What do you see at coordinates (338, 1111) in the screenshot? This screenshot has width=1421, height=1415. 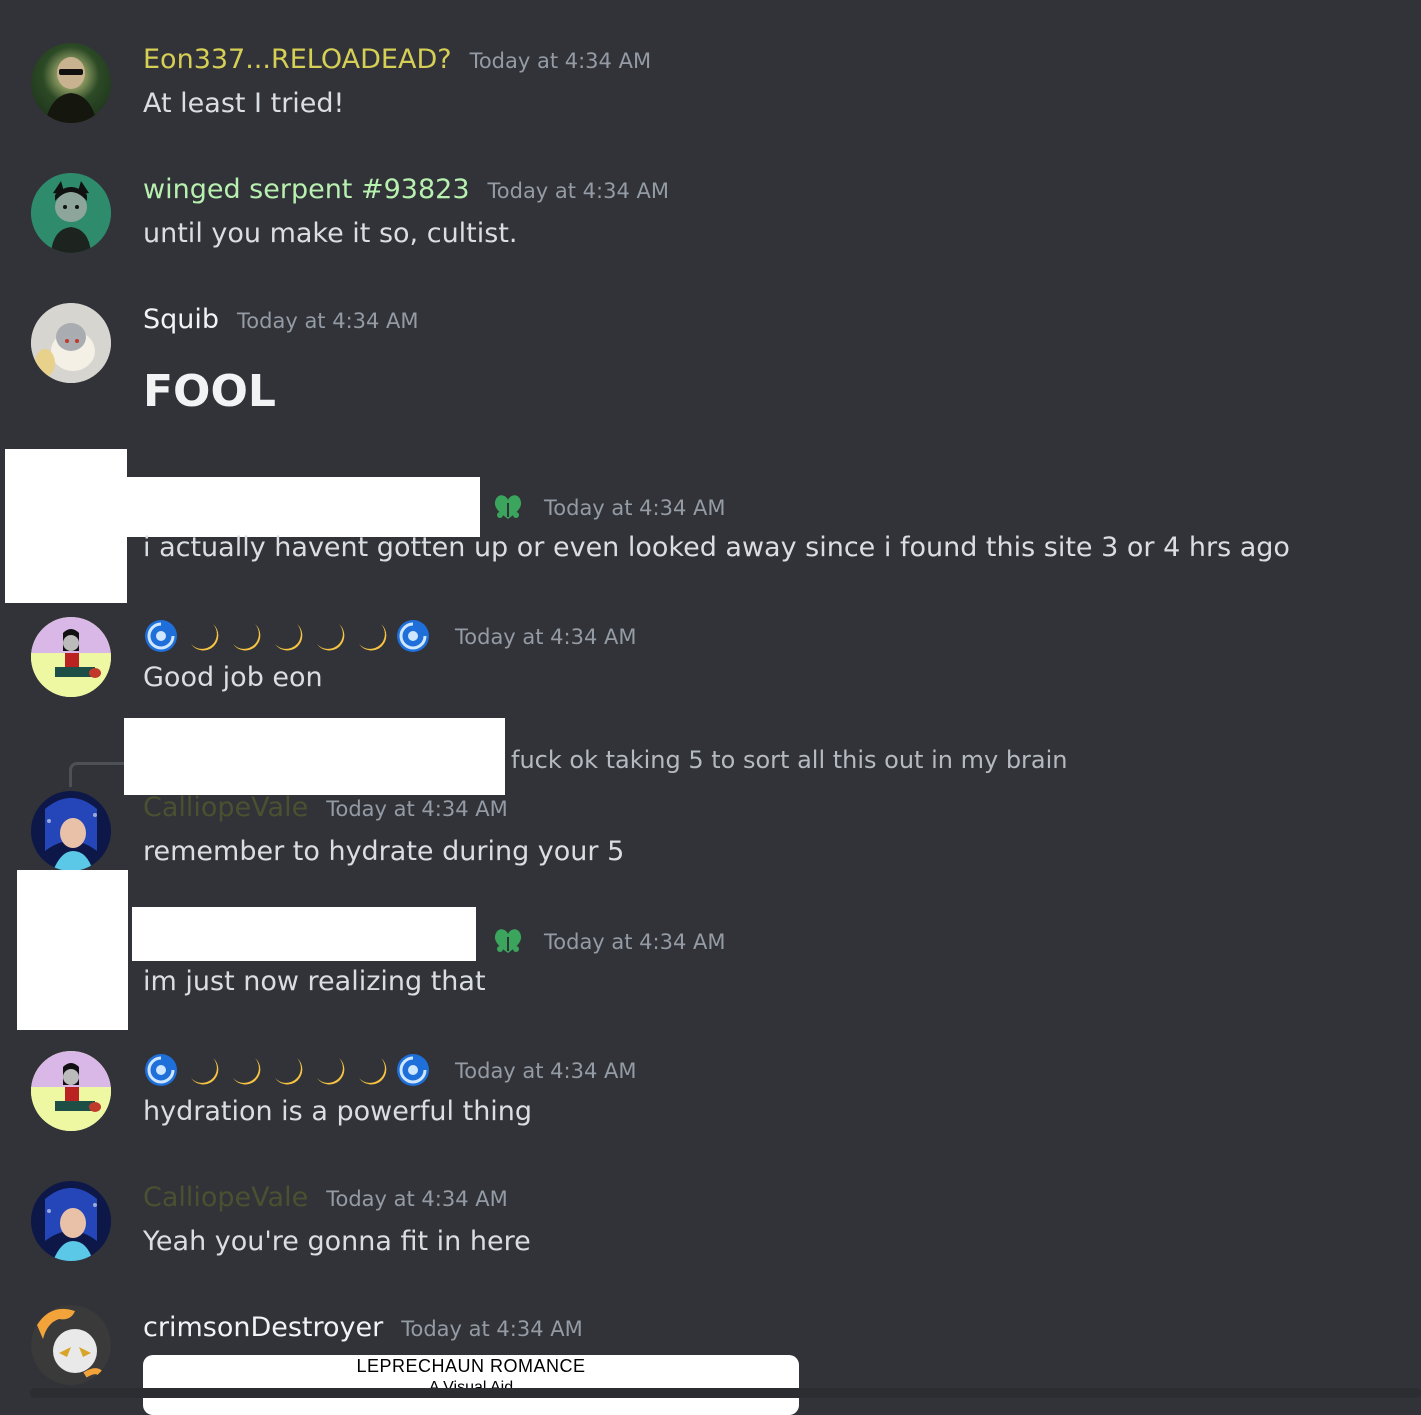 I see `message-text: hydration is a powerful thing` at bounding box center [338, 1111].